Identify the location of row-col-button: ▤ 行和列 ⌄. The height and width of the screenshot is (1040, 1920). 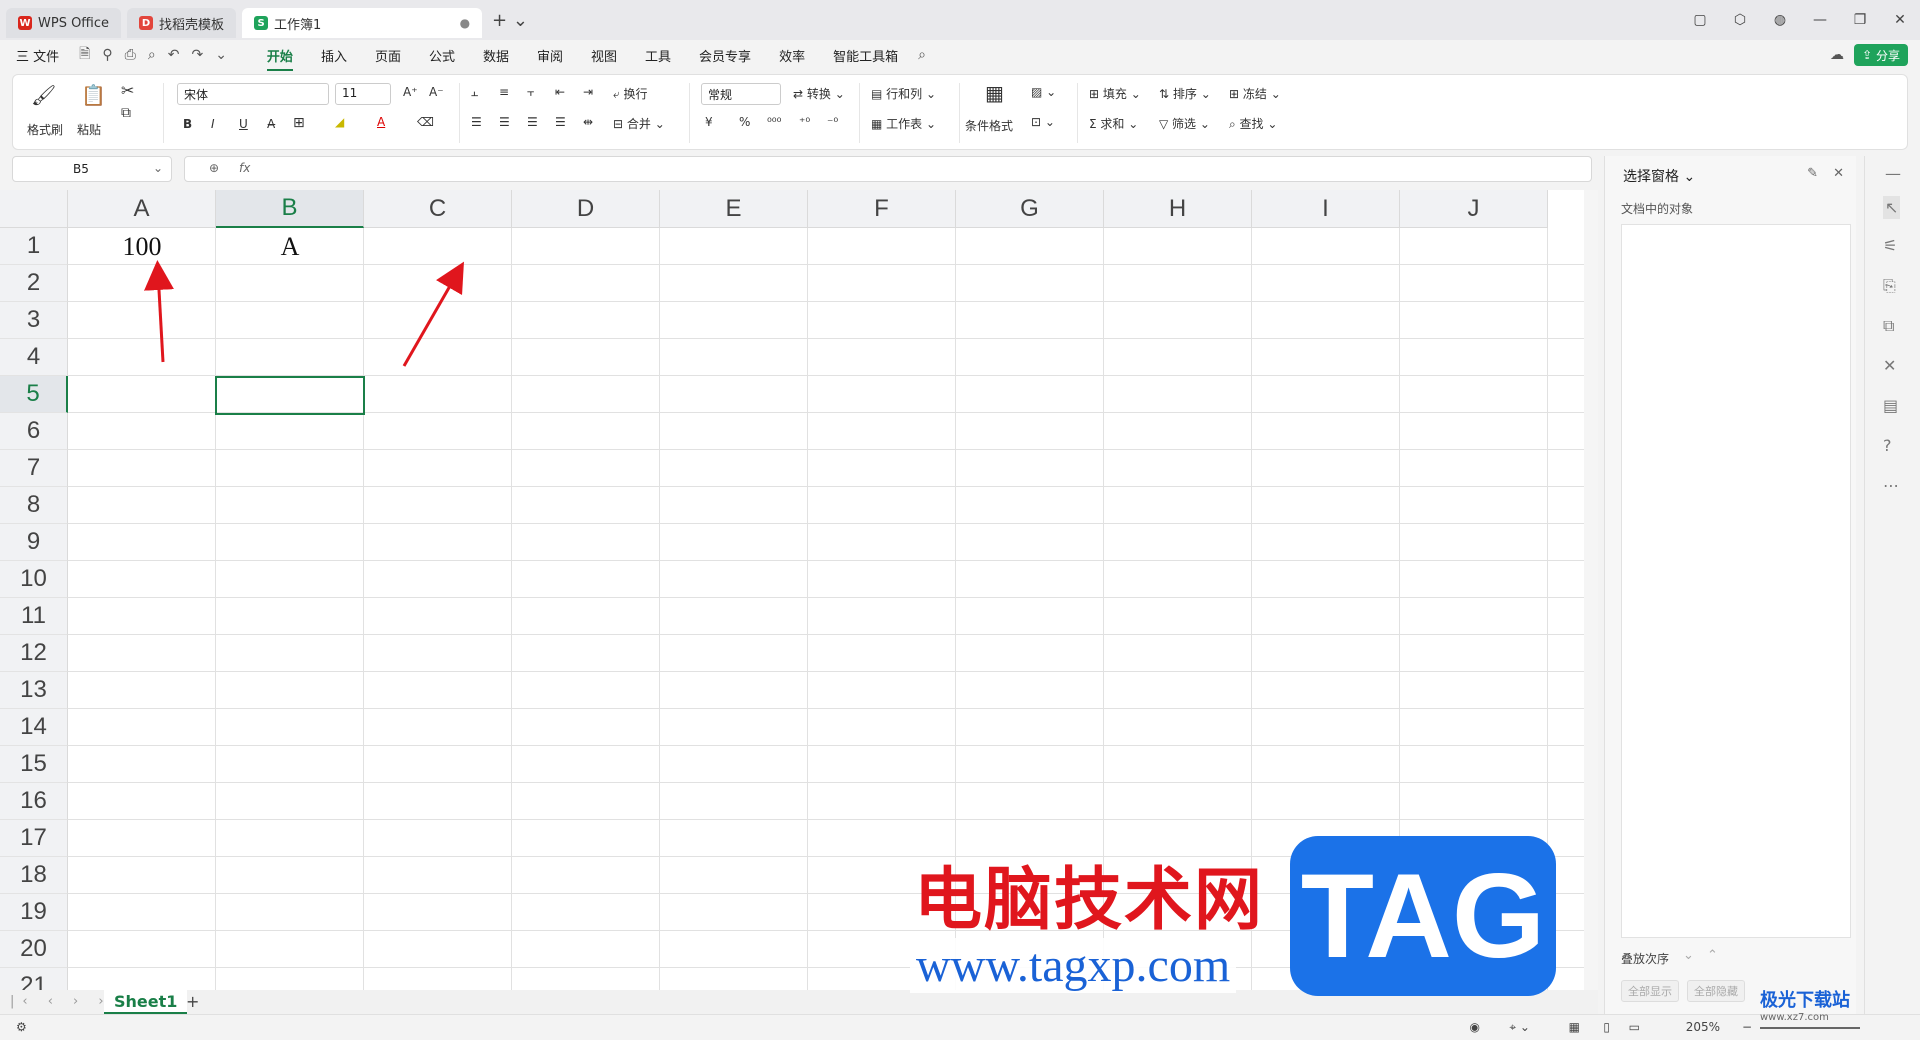
(903, 93).